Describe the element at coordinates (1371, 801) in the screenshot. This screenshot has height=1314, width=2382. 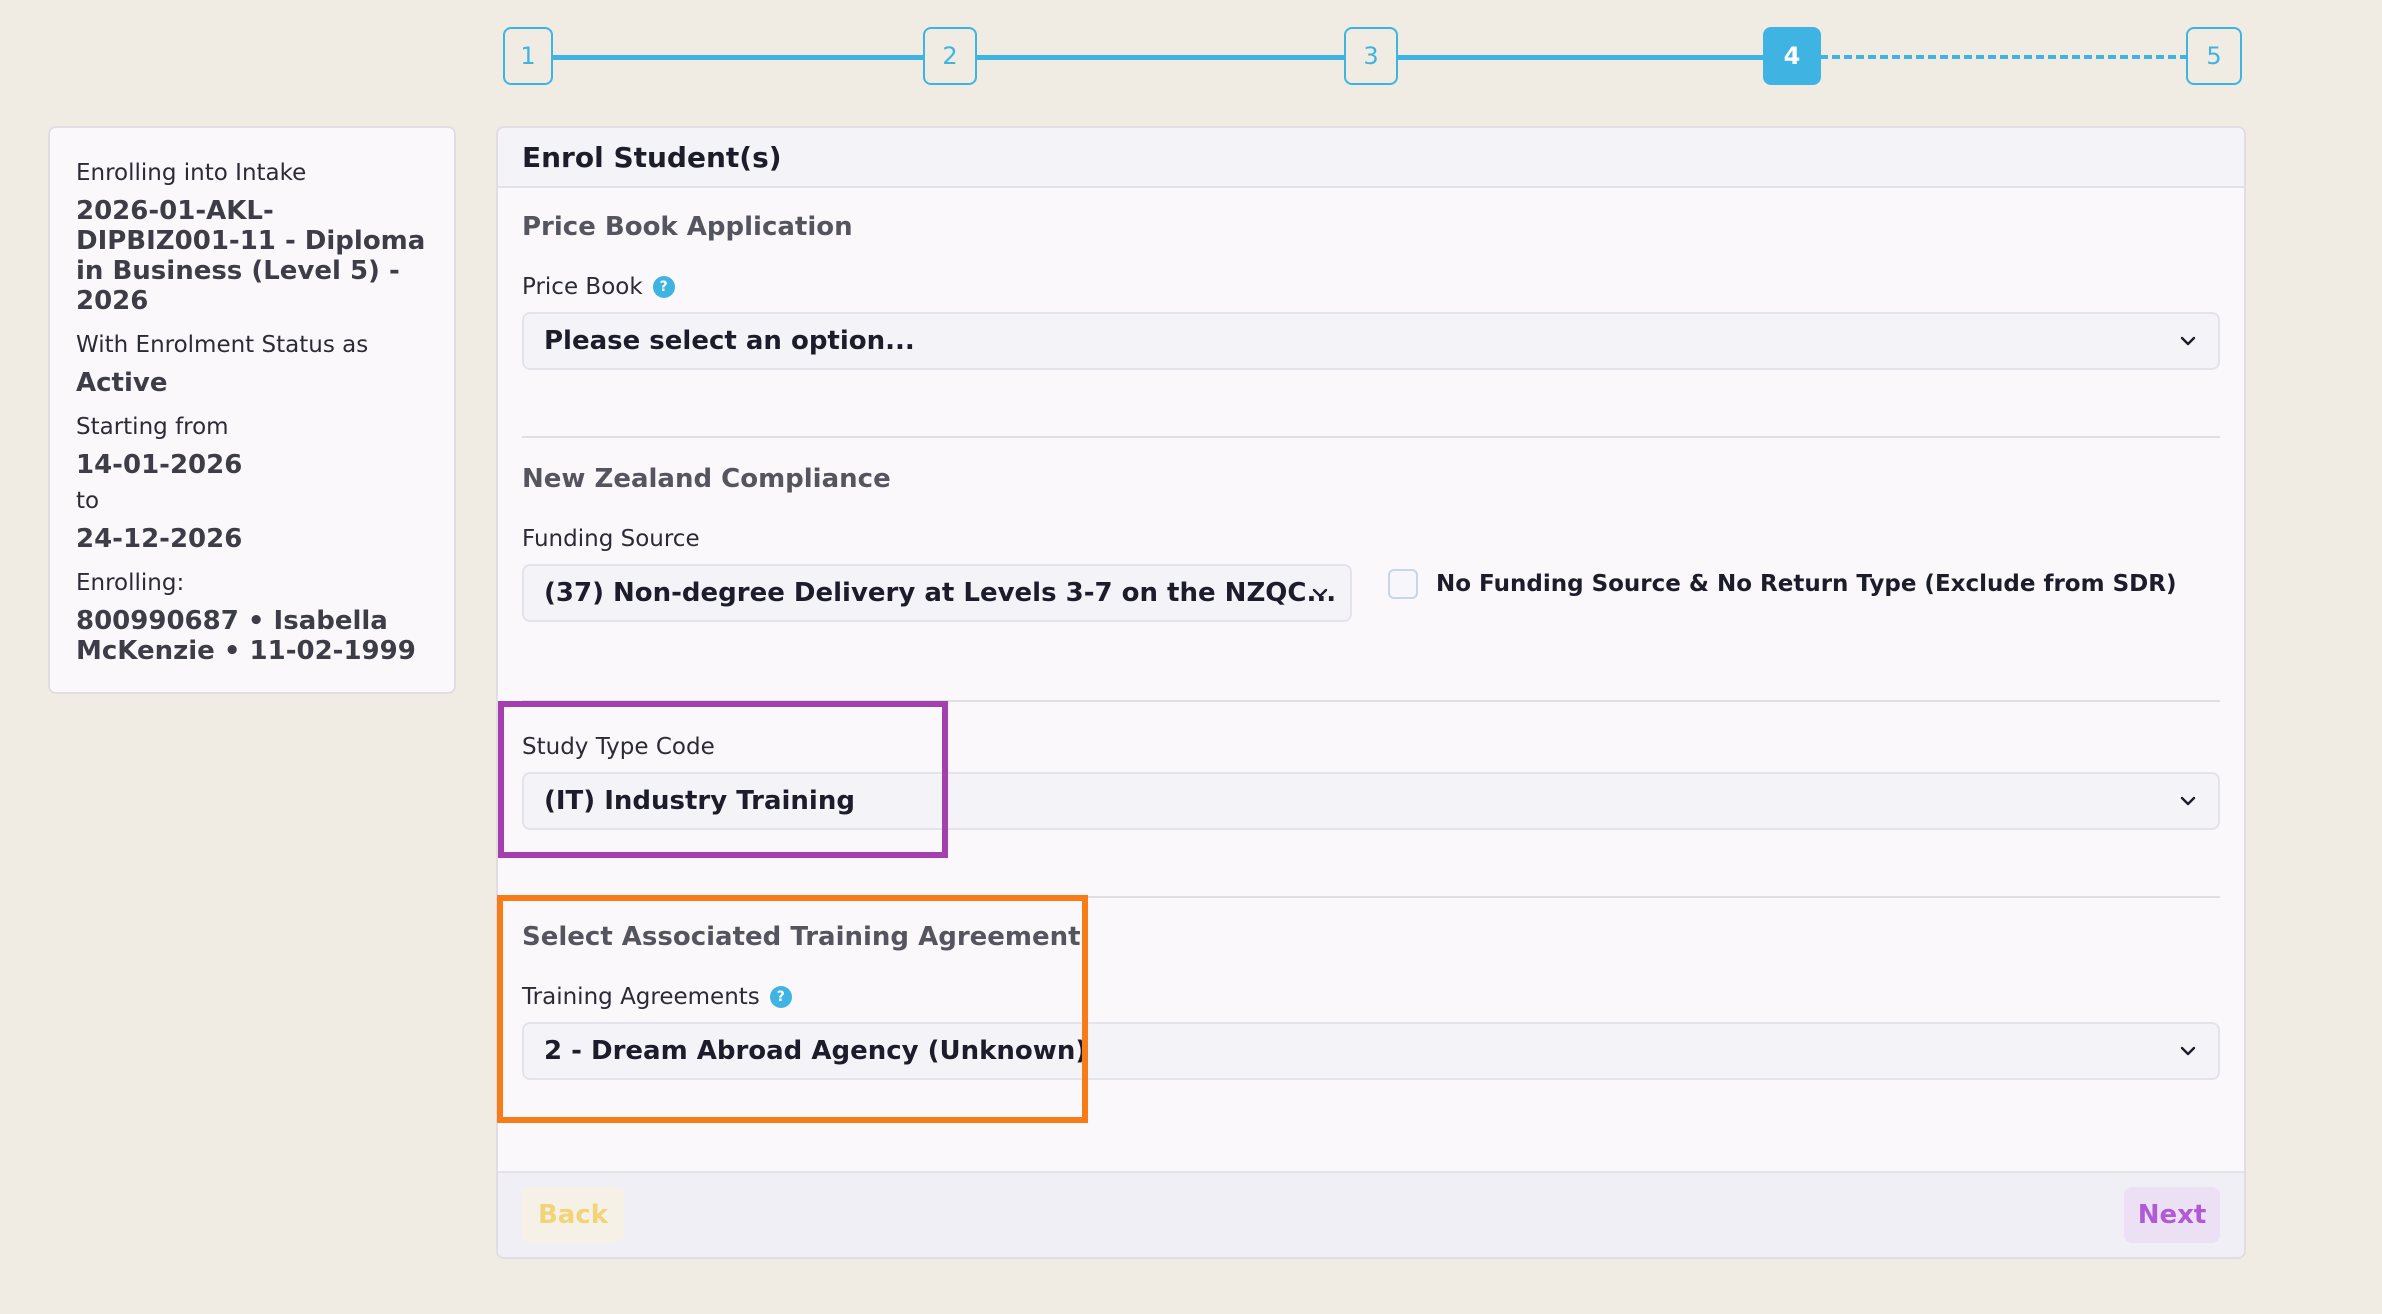
I see `study-type-select: (IT) Industry Training` at that location.